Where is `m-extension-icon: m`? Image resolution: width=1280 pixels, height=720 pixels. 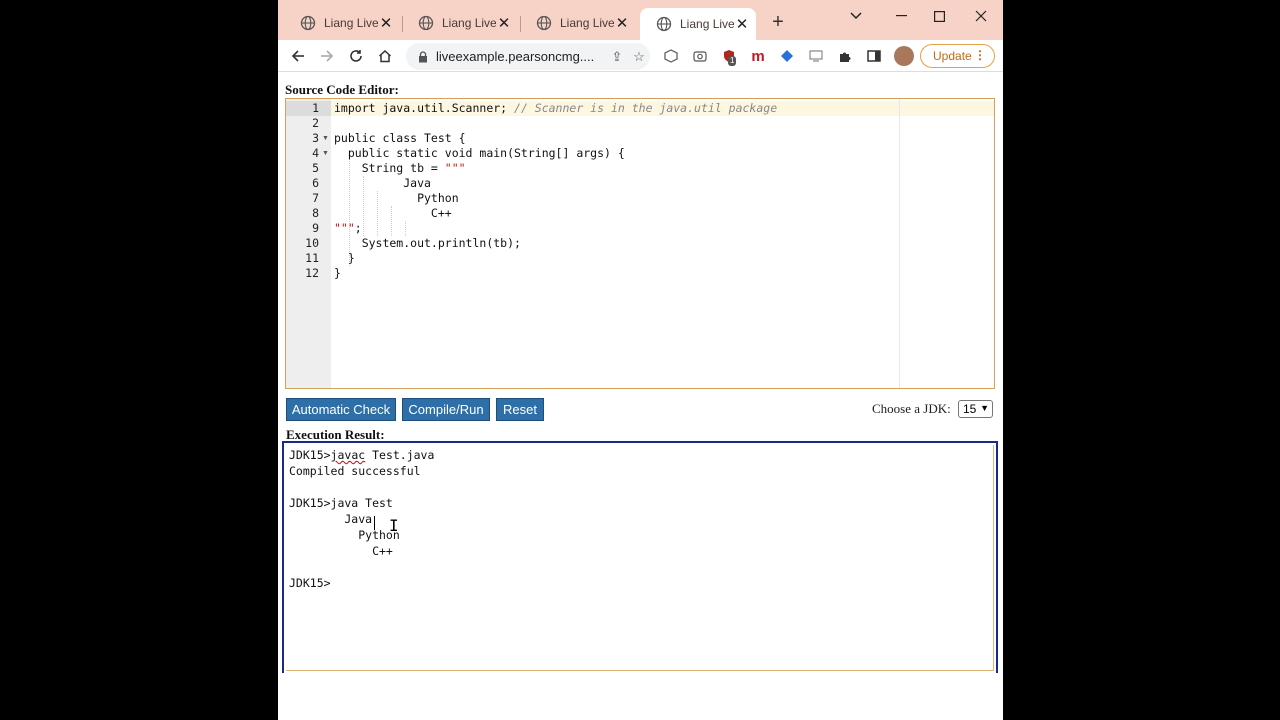
m-extension-icon: m is located at coordinates (758, 56).